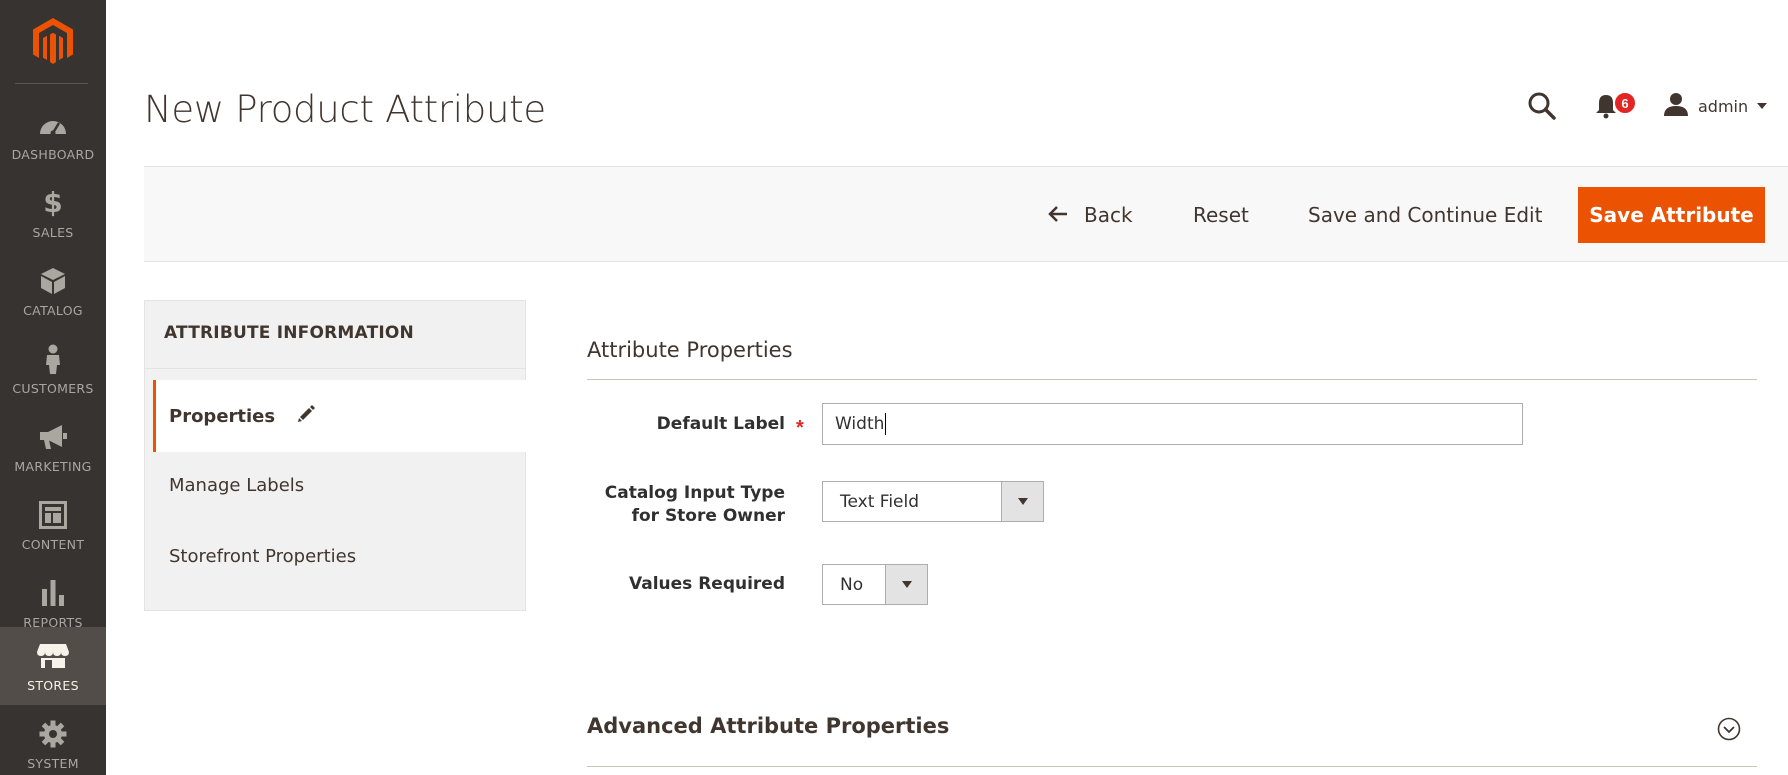 The height and width of the screenshot is (775, 1788). What do you see at coordinates (886, 424) in the screenshot?
I see `text-cursor` at bounding box center [886, 424].